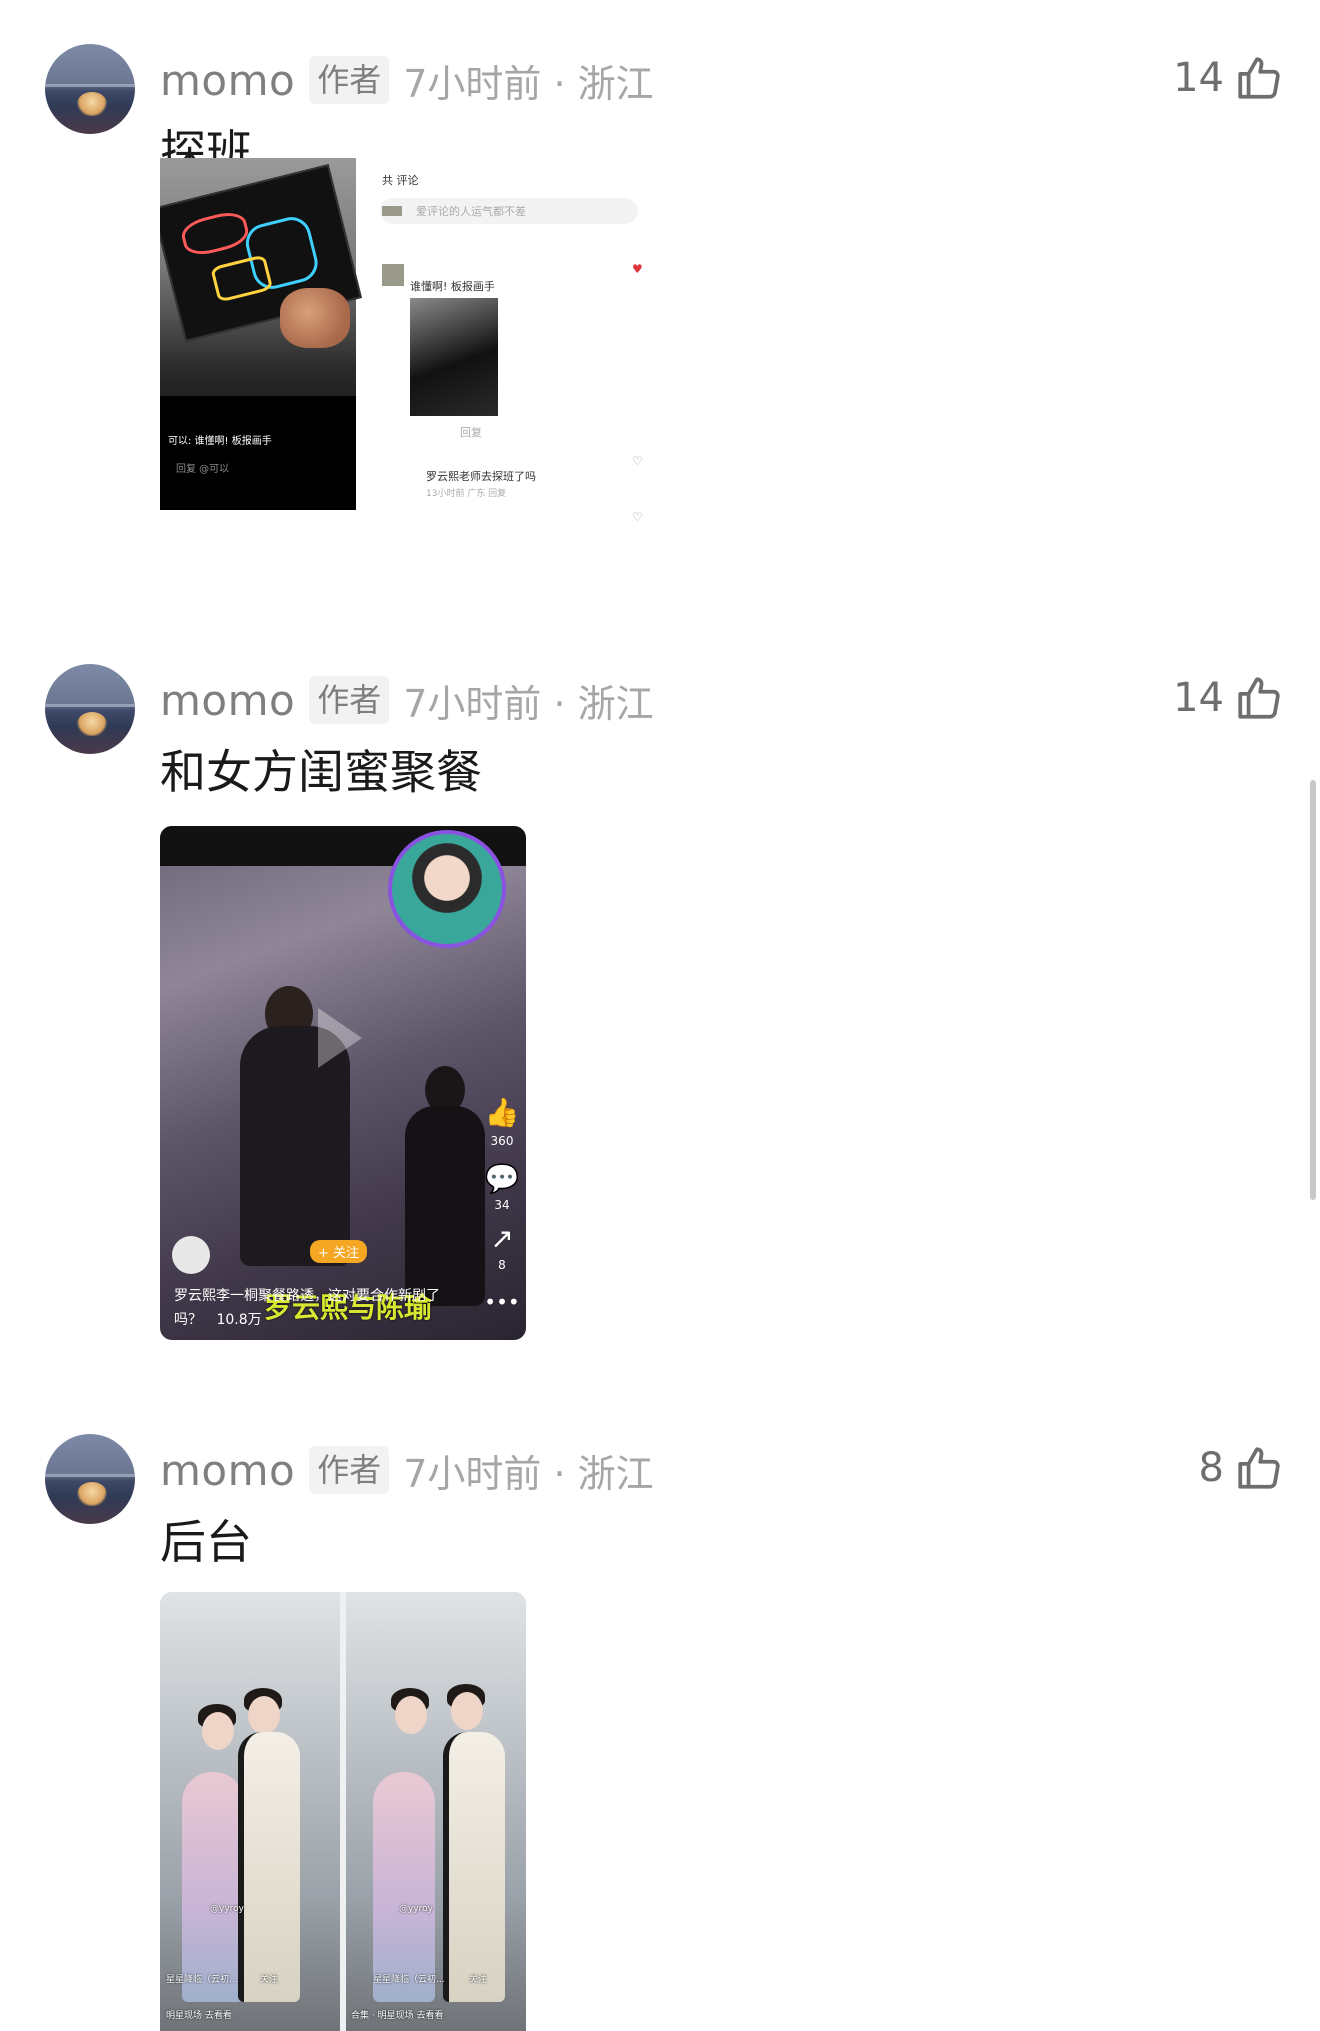 The width and height of the screenshot is (1320, 2031). I want to click on screenshot-reply: 回复, so click(471, 432).